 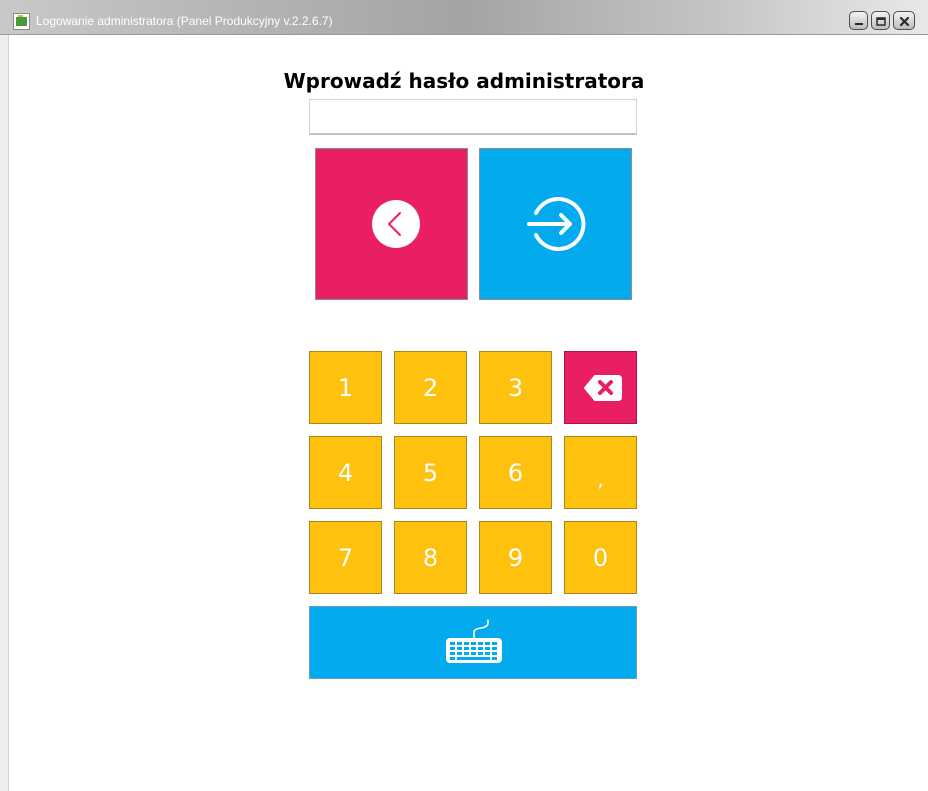 I want to click on key-0: 0, so click(x=600, y=557).